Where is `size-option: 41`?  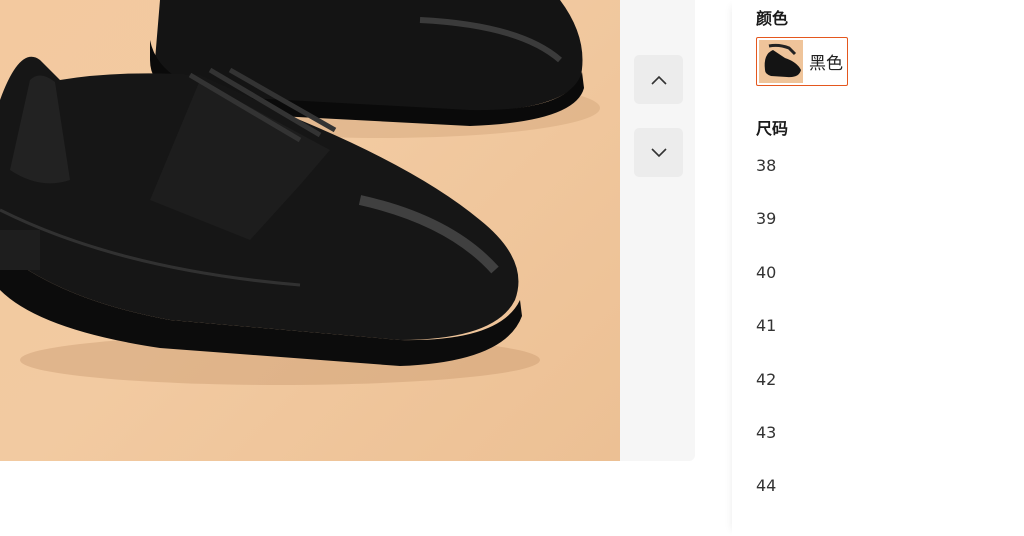 size-option: 41 is located at coordinates (766, 338).